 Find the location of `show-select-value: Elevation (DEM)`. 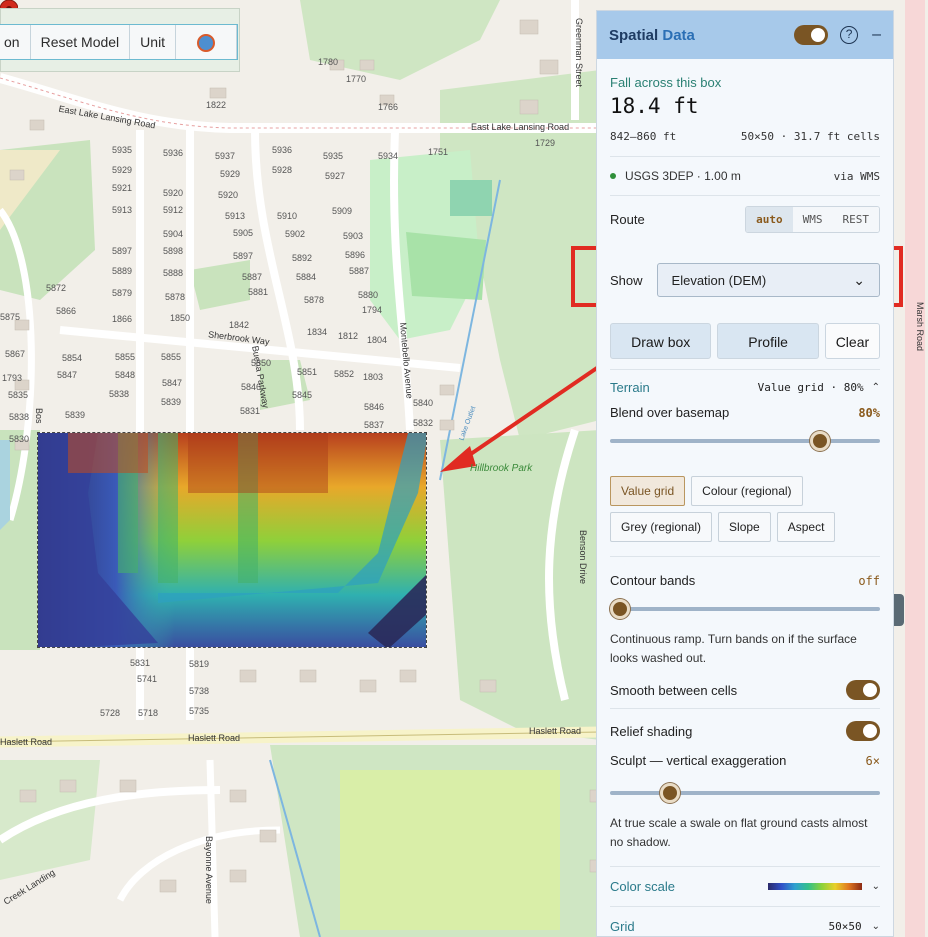

show-select-value: Elevation (DEM) is located at coordinates (719, 280).